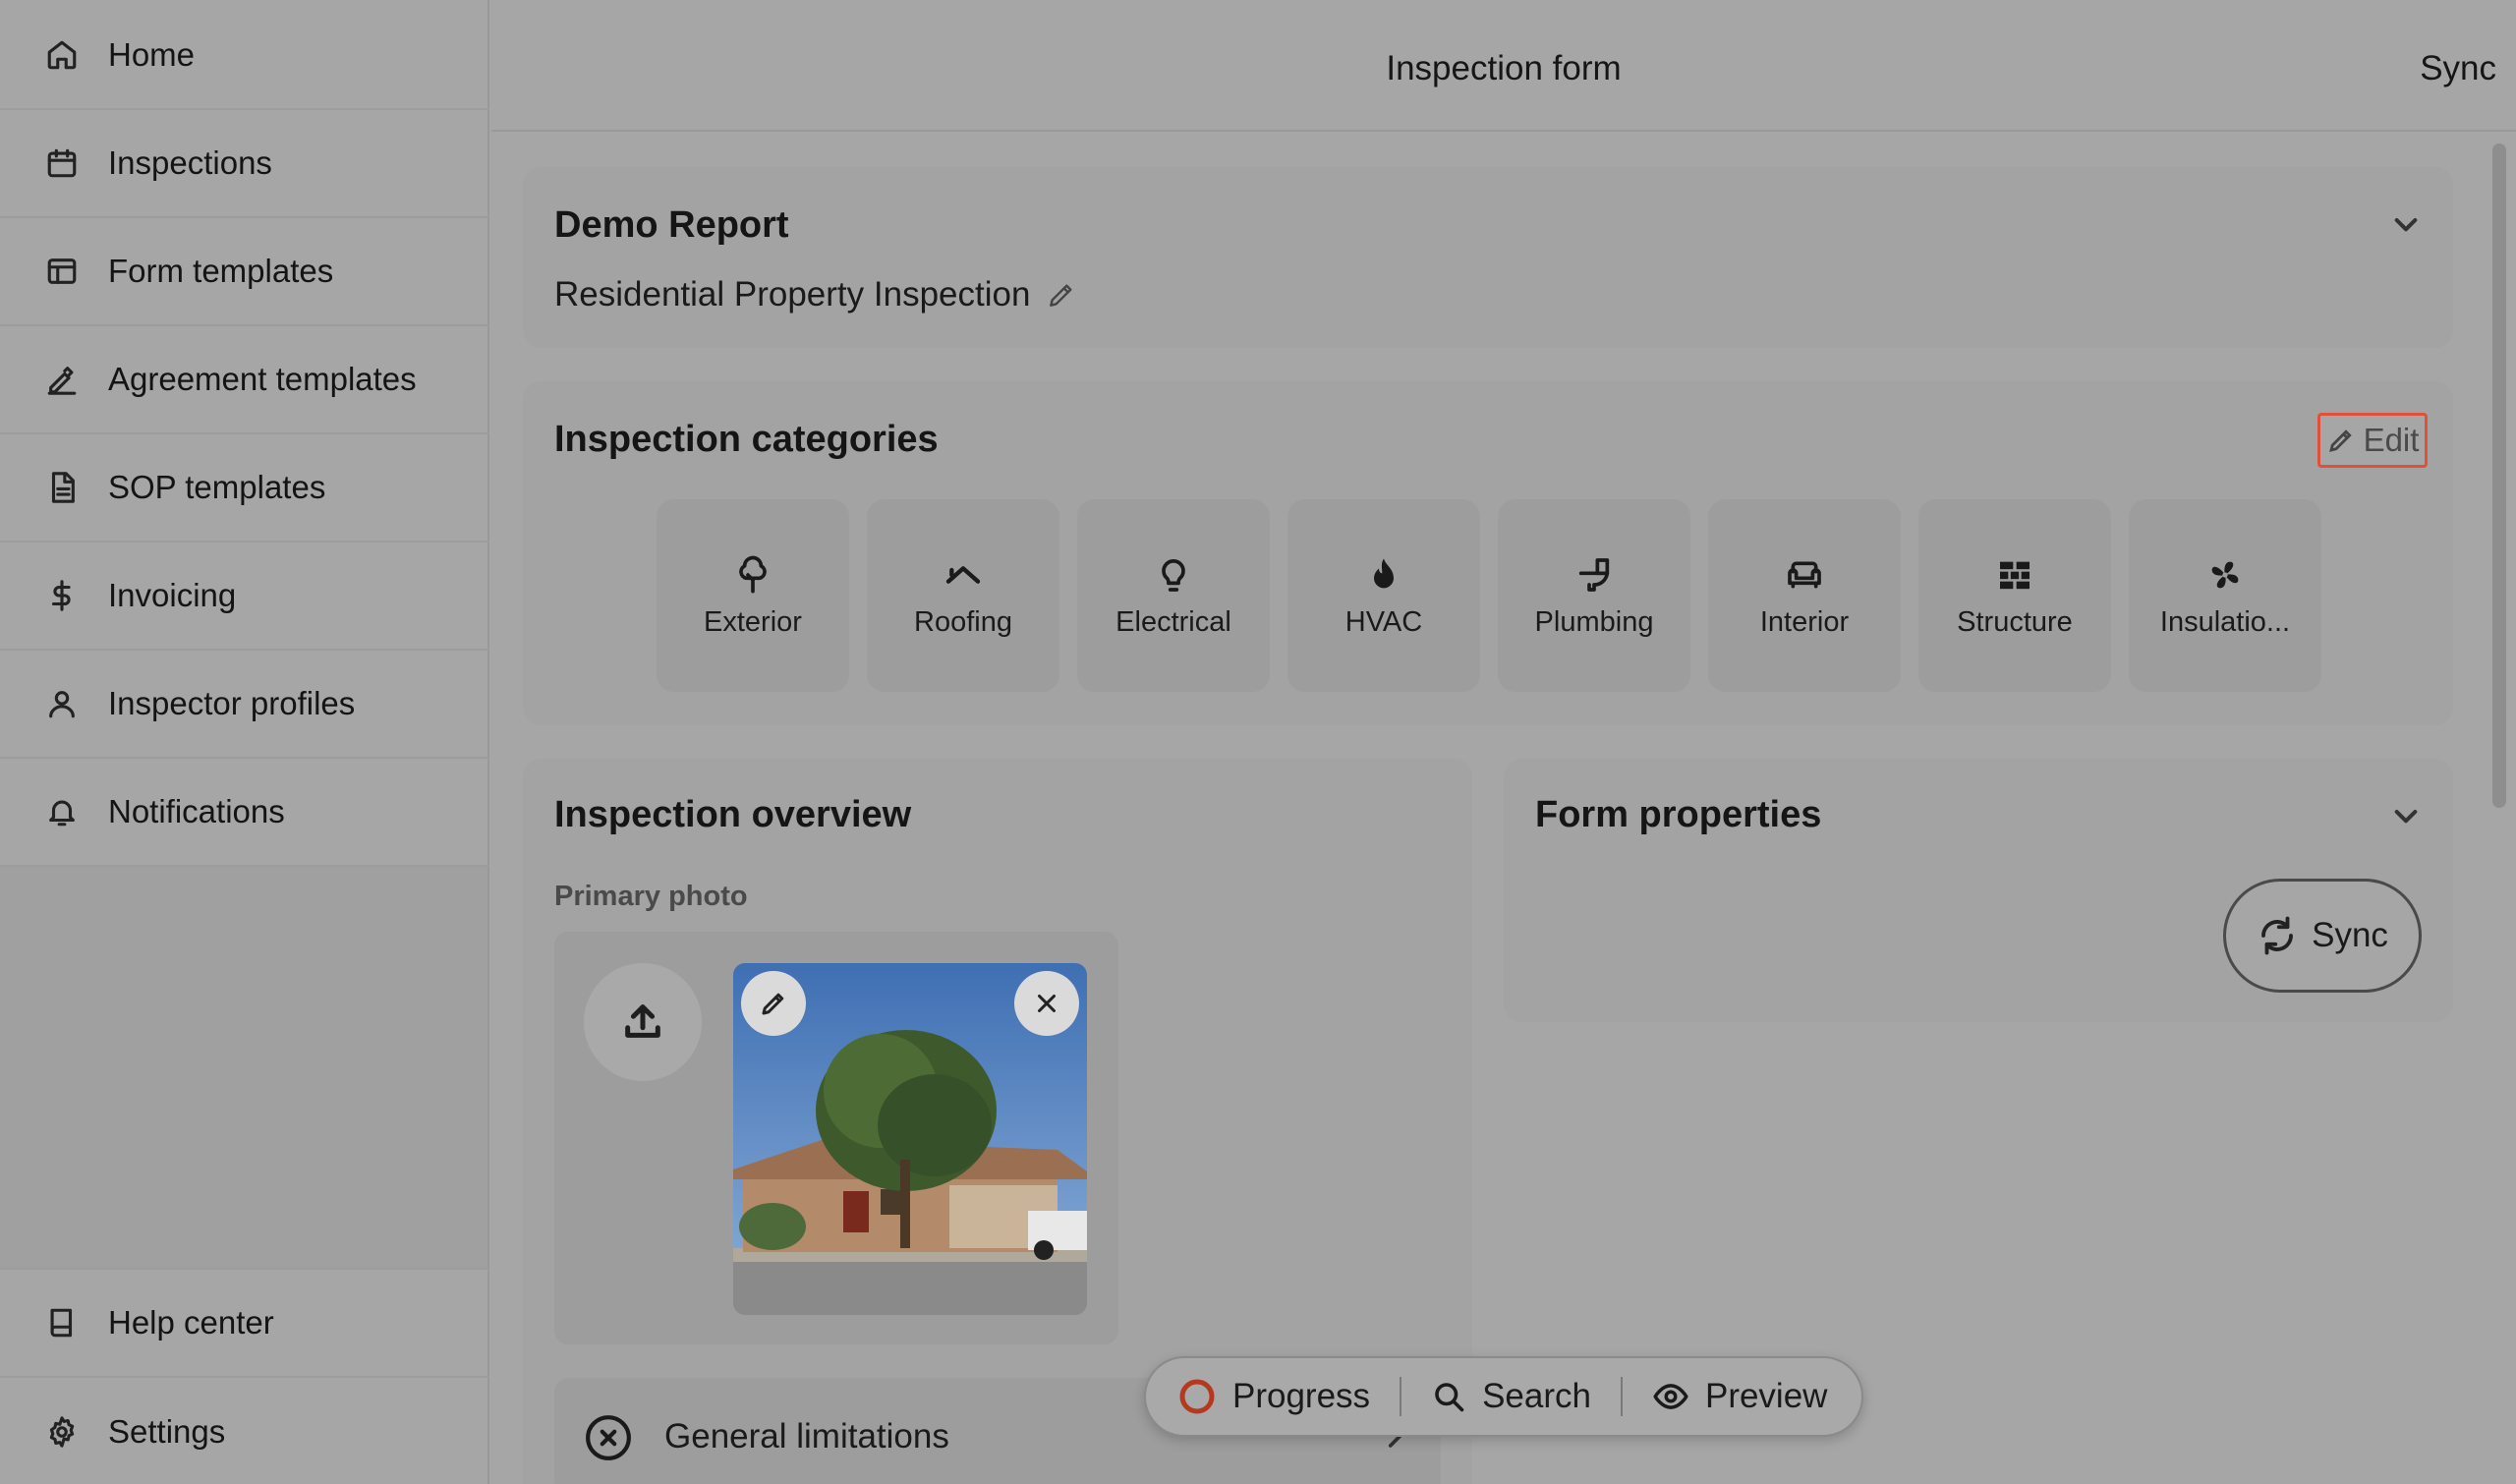 The width and height of the screenshot is (2516, 1484). Describe the element at coordinates (196, 811) in the screenshot. I see `sidebar-item-label: Notifications` at that location.